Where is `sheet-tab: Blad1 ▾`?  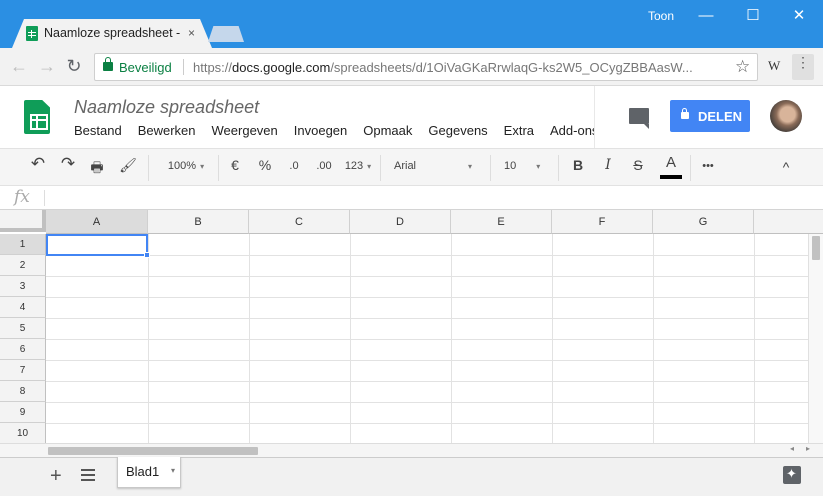
sheet-tab: Blad1 ▾ is located at coordinates (149, 472).